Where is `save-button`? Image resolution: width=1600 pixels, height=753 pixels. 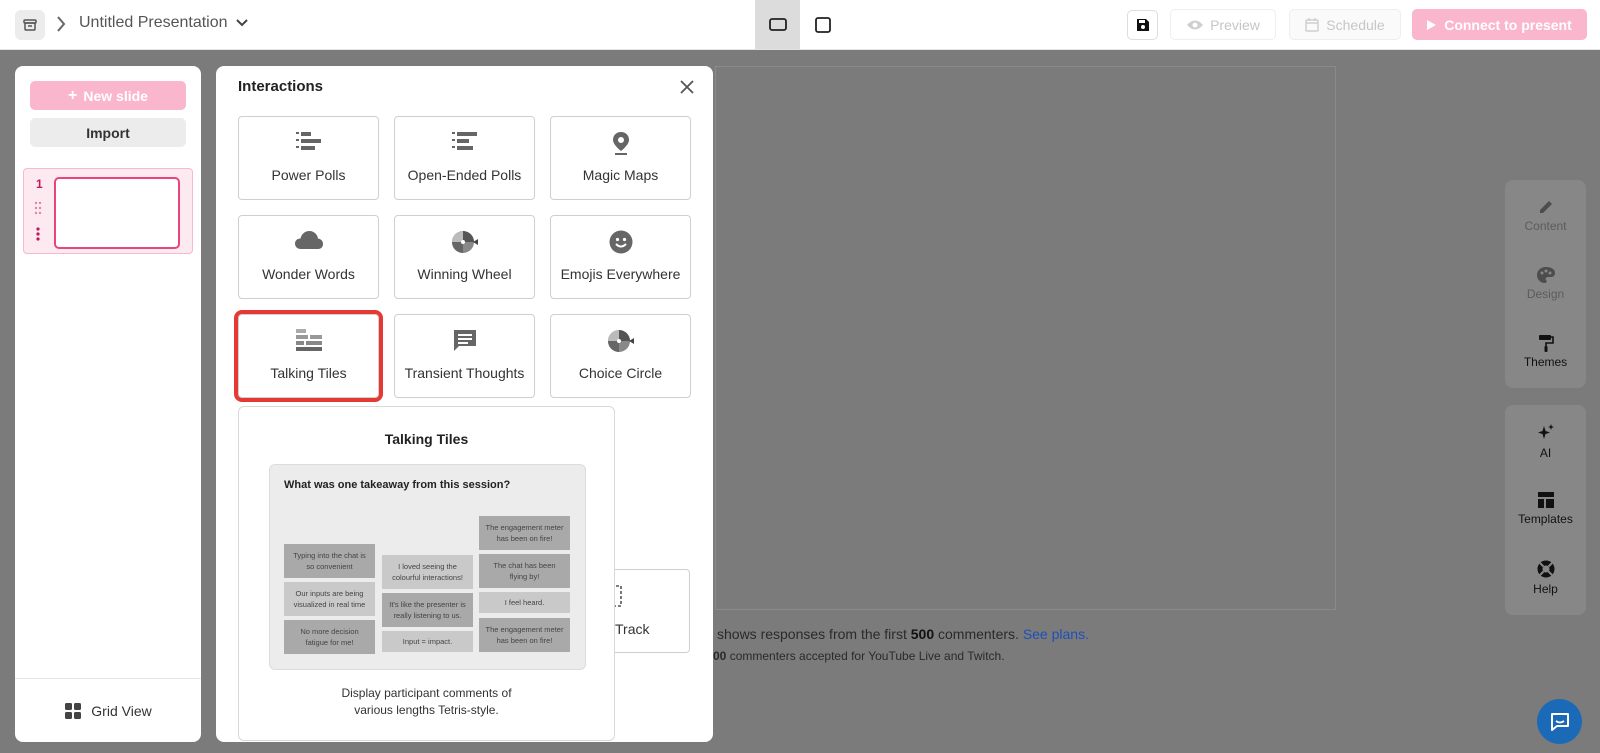 save-button is located at coordinates (1142, 25).